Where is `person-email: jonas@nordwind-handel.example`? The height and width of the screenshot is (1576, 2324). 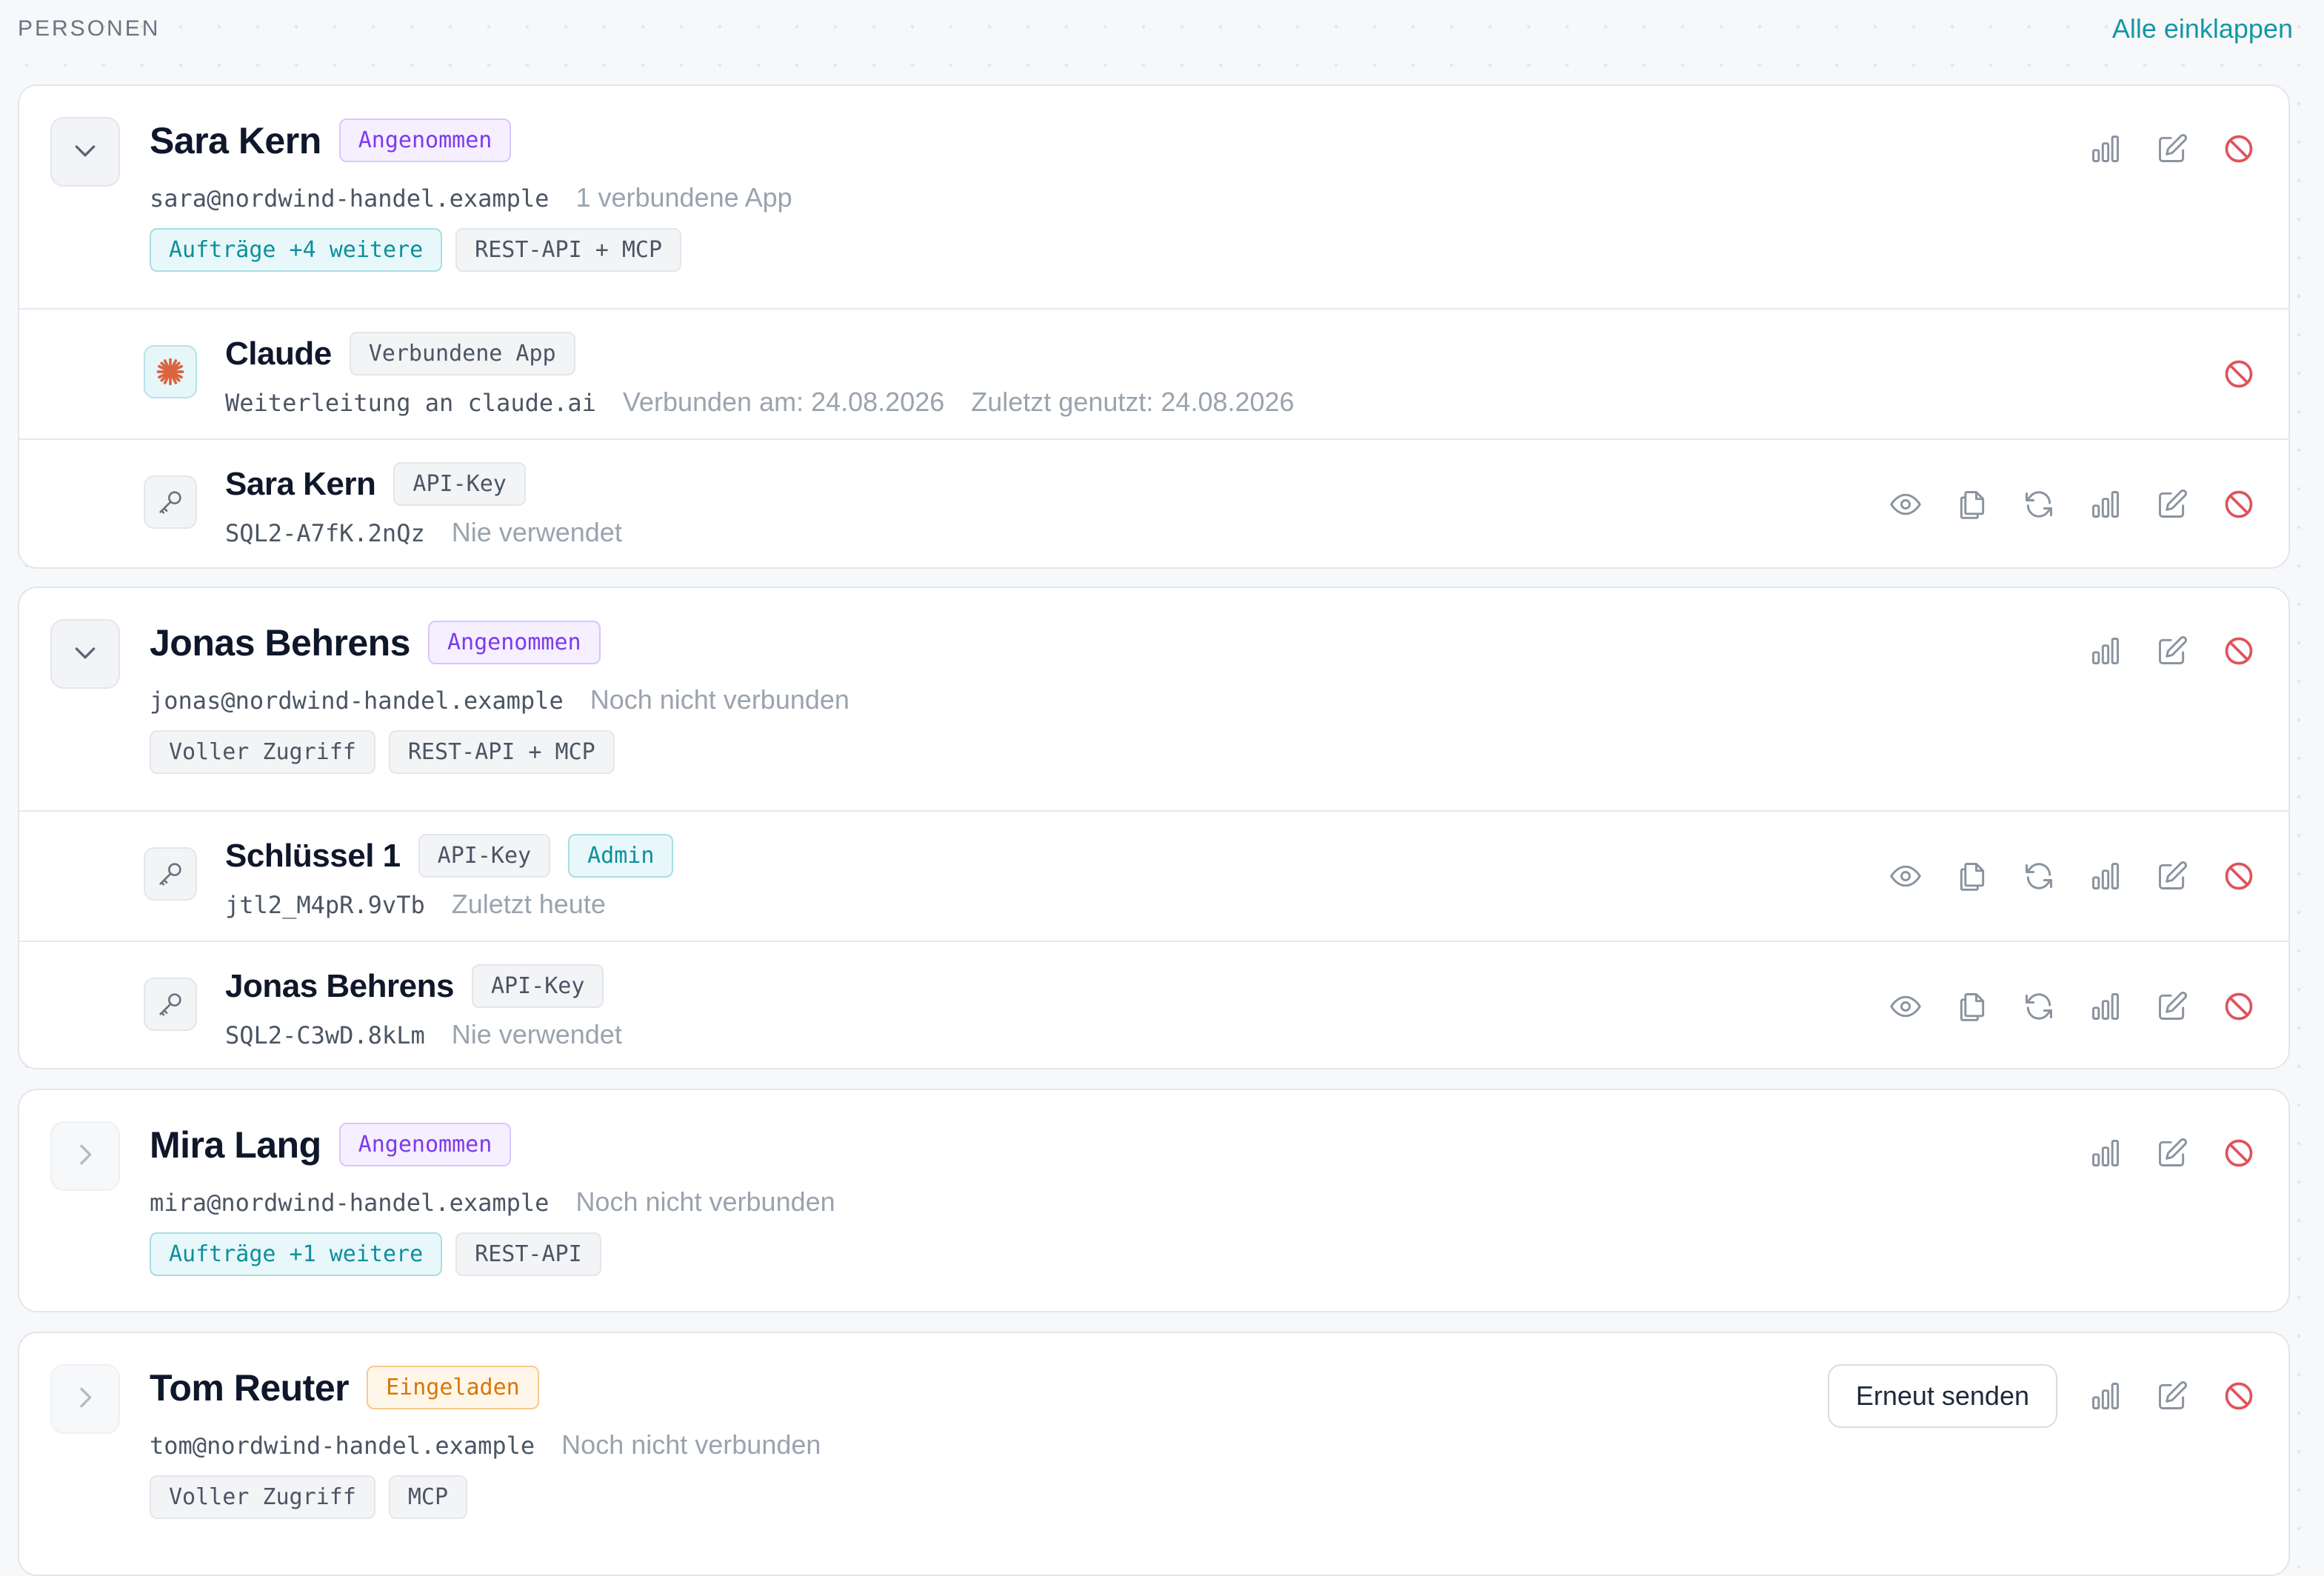 person-email: jonas@nordwind-handel.example is located at coordinates (357, 701).